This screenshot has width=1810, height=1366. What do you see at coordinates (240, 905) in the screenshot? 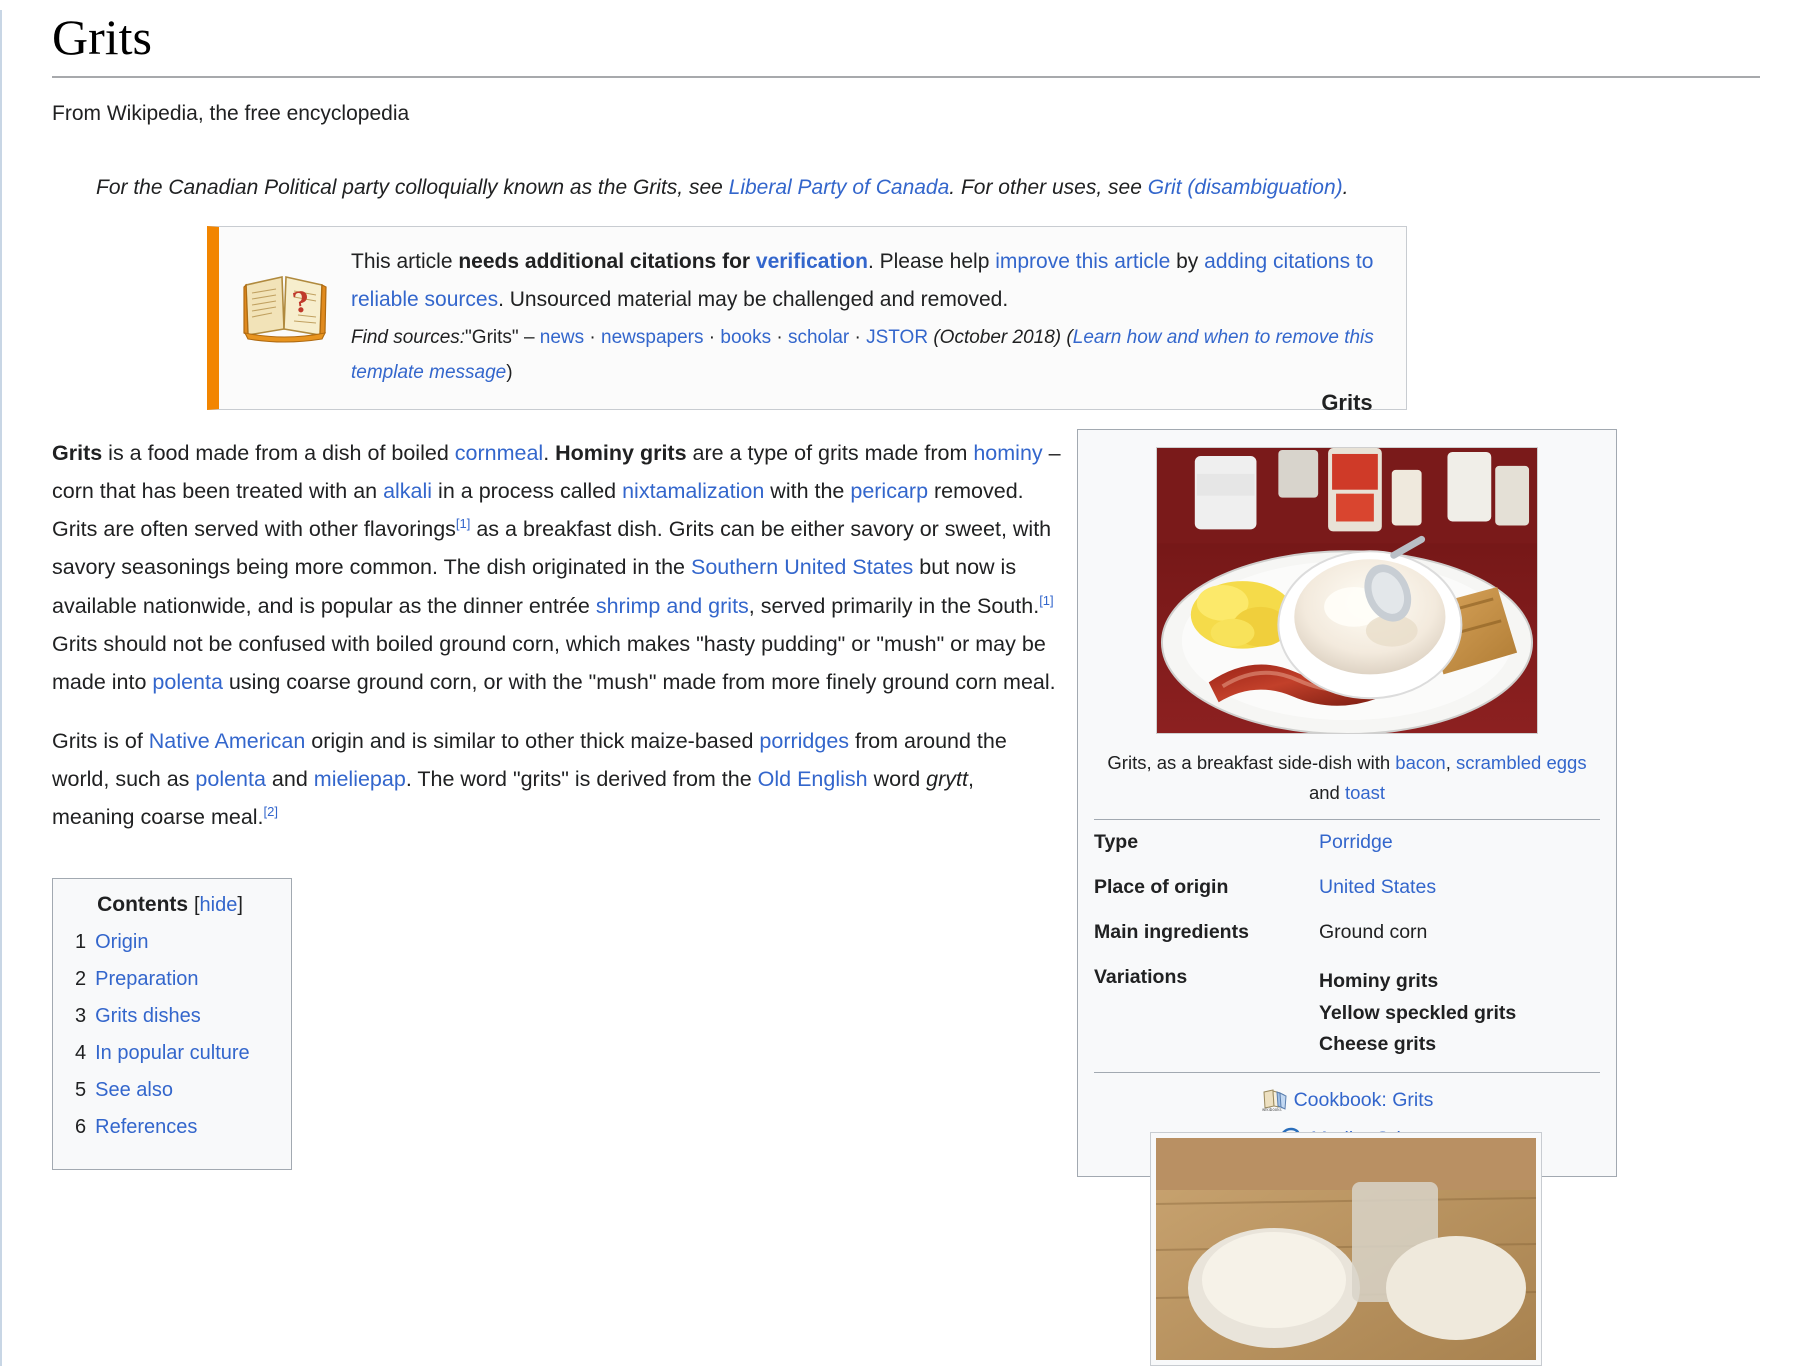
I see `toc-hide-close: ]` at bounding box center [240, 905].